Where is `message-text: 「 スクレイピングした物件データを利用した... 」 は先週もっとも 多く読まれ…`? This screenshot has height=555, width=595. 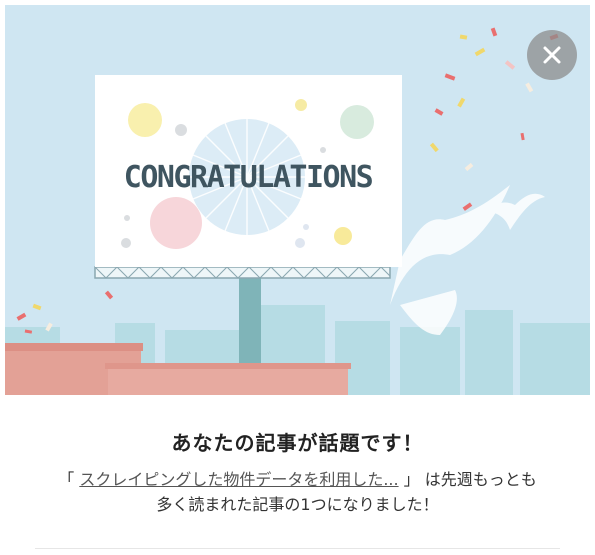 message-text: 「 スクレイピングした物件データを利用した... 」 は先週もっとも 多く読まれ… is located at coordinates (297, 492).